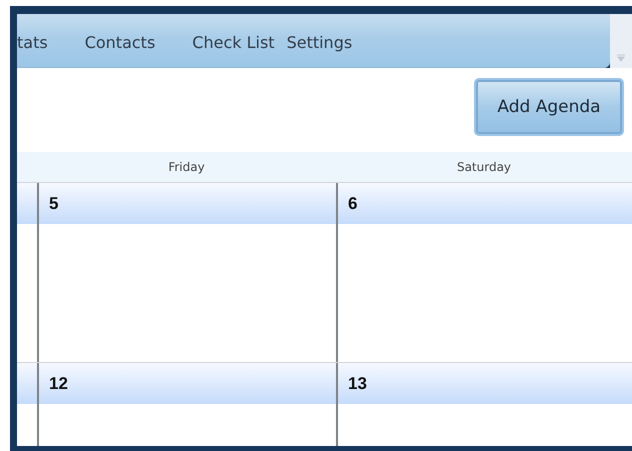 The image size is (632, 451). I want to click on date-number: 13, so click(357, 384).